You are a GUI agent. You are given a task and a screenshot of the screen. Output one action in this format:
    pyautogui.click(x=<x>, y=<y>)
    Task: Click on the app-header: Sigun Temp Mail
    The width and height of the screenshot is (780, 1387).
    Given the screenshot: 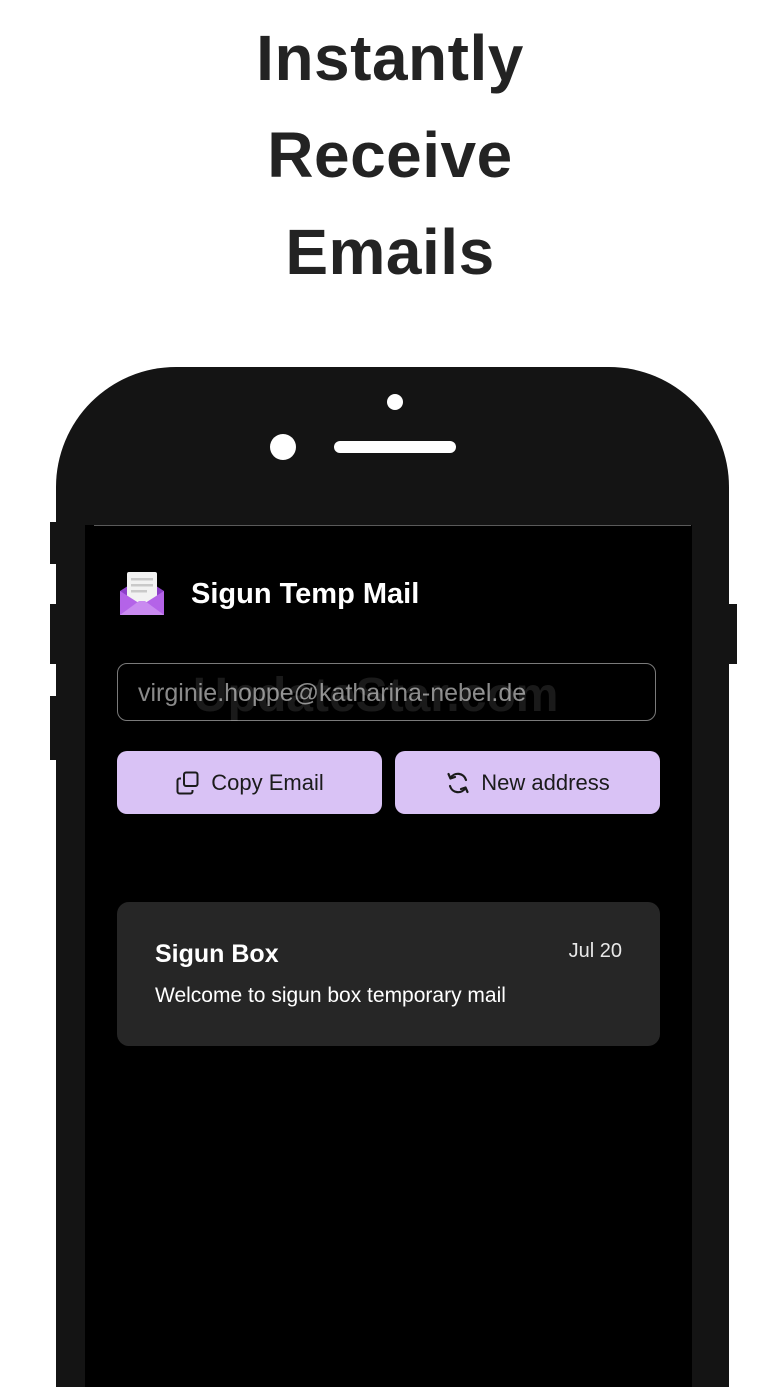 What is the action you would take?
    pyautogui.click(x=268, y=594)
    